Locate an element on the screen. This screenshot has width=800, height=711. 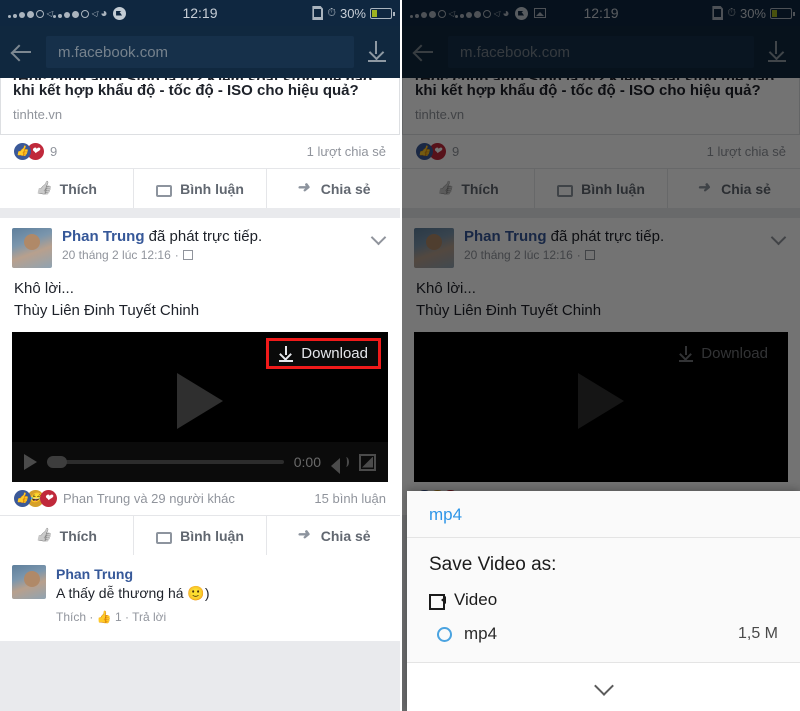
fullscreen-icon is located at coordinates (367, 462).